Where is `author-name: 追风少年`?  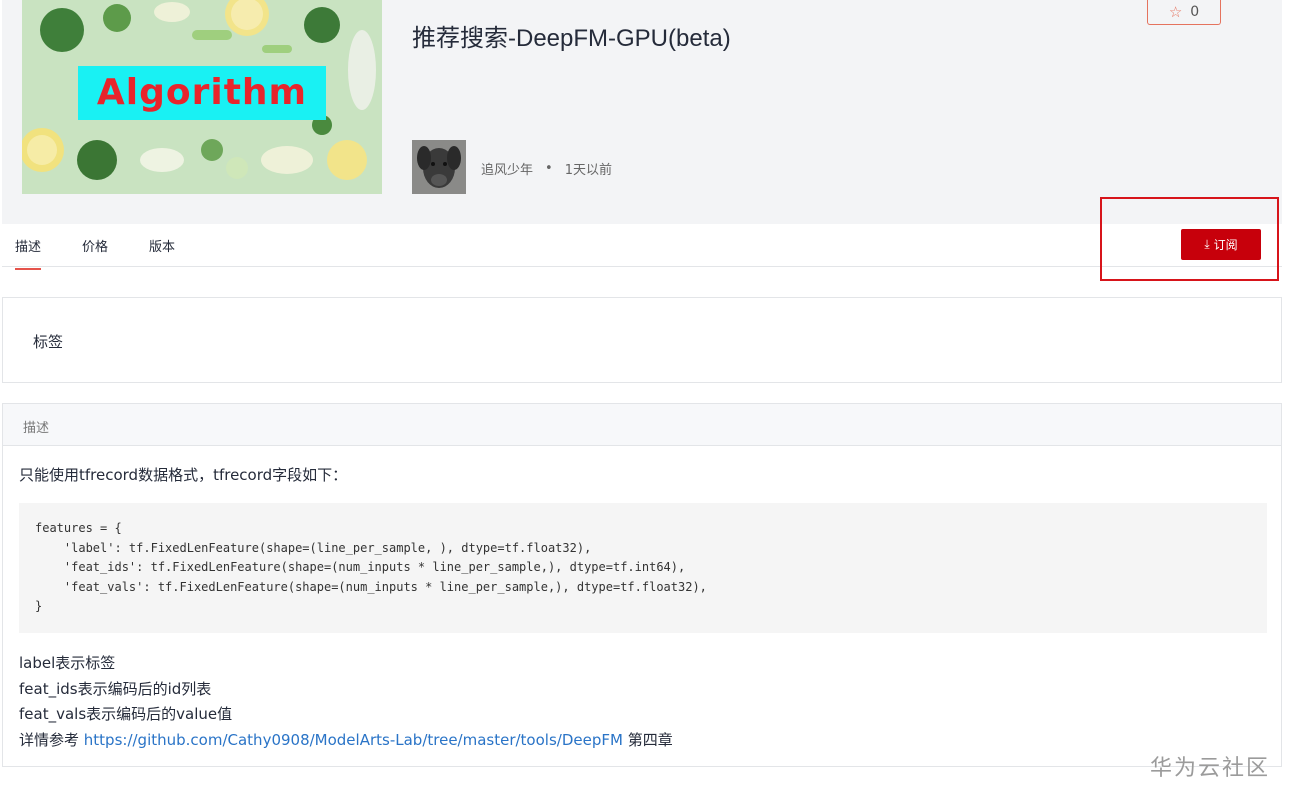
author-name: 追风少年 is located at coordinates (507, 168).